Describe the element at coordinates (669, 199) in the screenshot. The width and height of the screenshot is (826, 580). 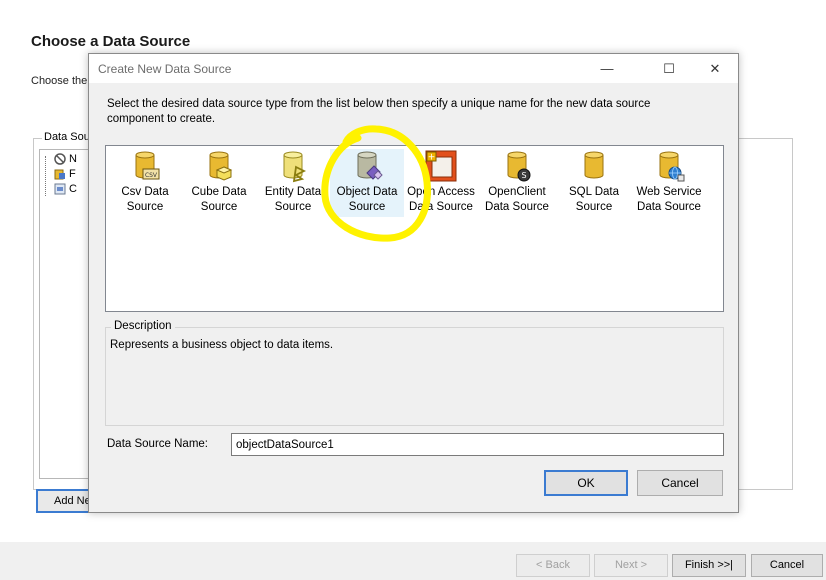
I see `item-label: Web Service Data Source` at that location.